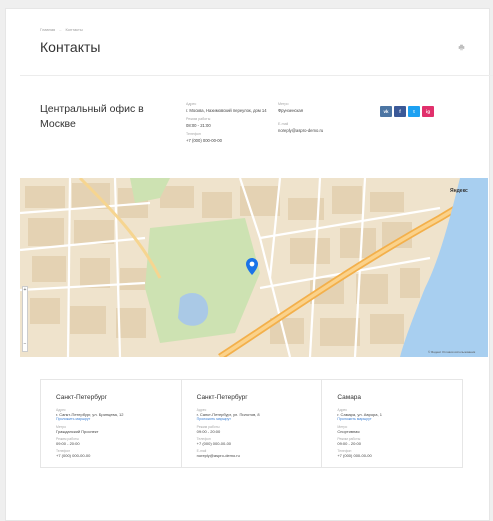 The height and width of the screenshot is (521, 493). I want to click on map-logo: Яндекс, so click(459, 191).